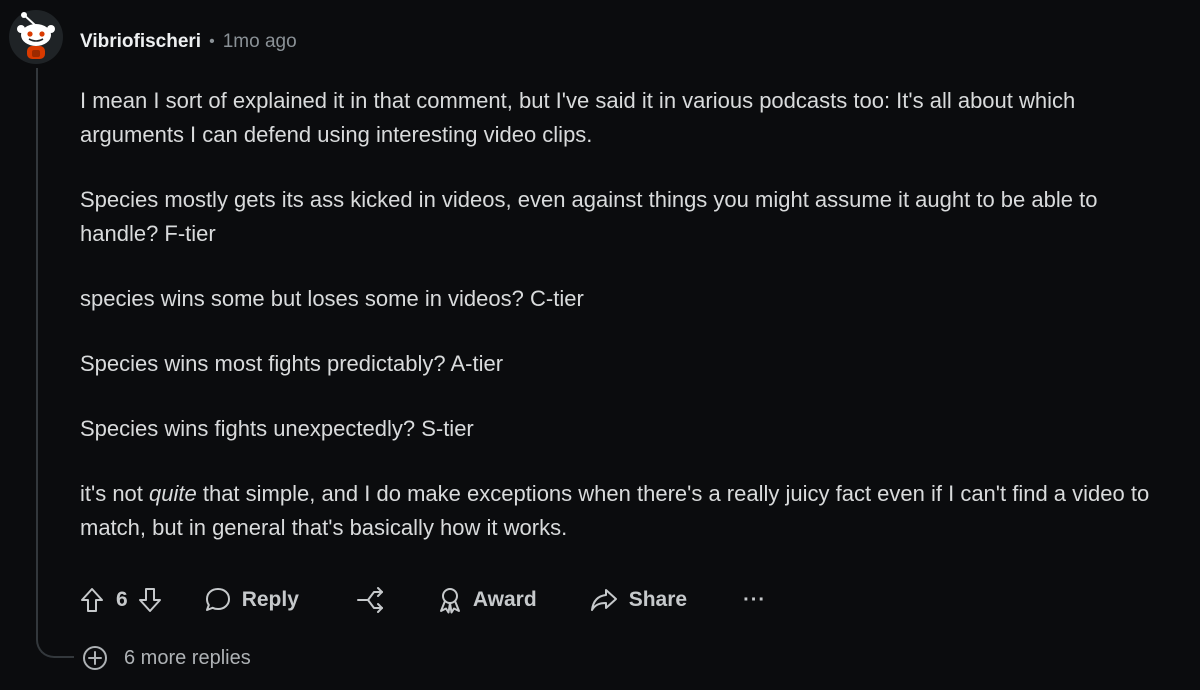  I want to click on comment-action-bar: 6 Reply Award Share ···, so click(423, 600).